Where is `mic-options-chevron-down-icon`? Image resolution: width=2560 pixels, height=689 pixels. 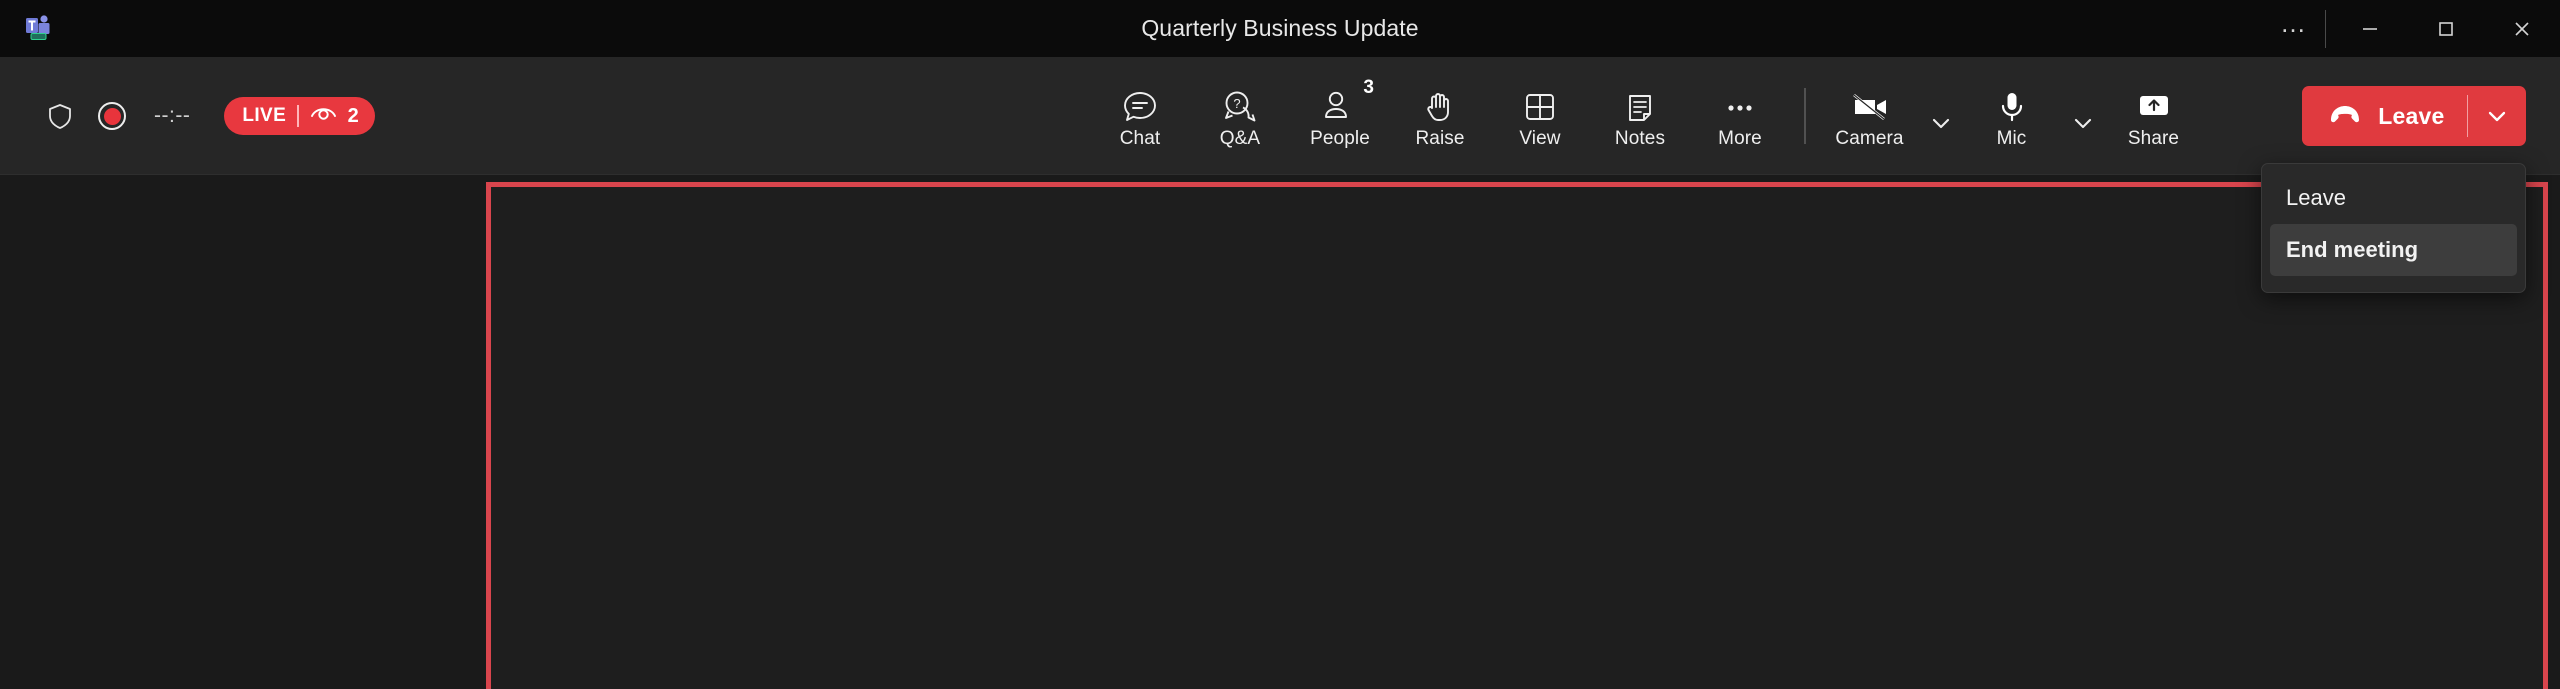
mic-options-chevron-down-icon is located at coordinates (2083, 123).